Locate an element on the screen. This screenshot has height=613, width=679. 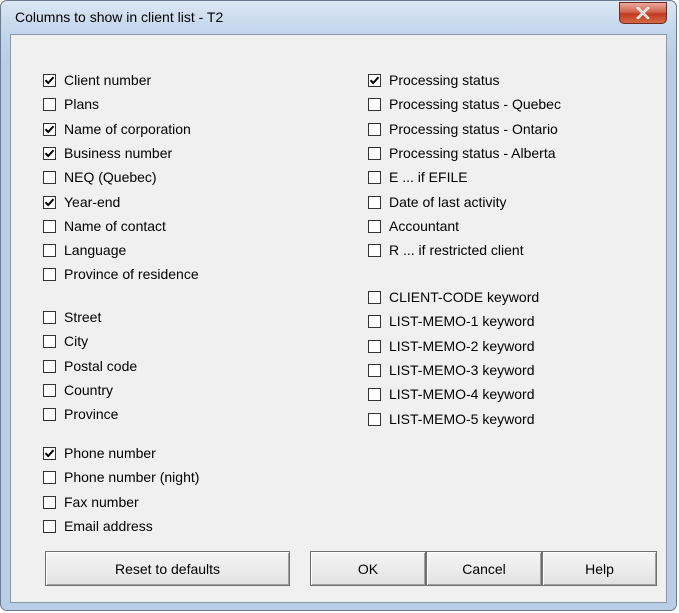
checkbox-label: Business number is located at coordinates (118, 153).